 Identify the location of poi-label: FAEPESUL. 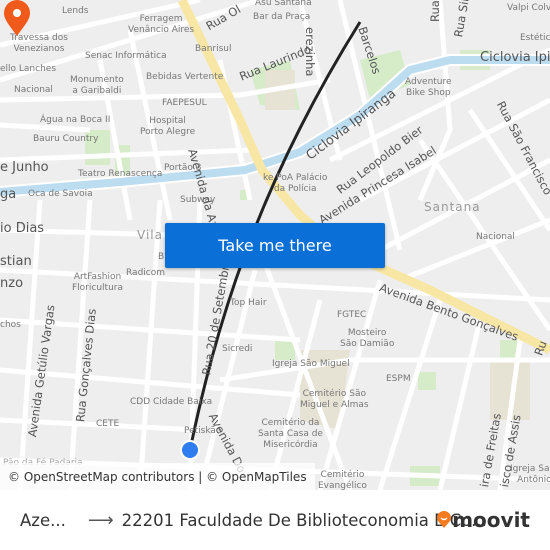
(184, 103).